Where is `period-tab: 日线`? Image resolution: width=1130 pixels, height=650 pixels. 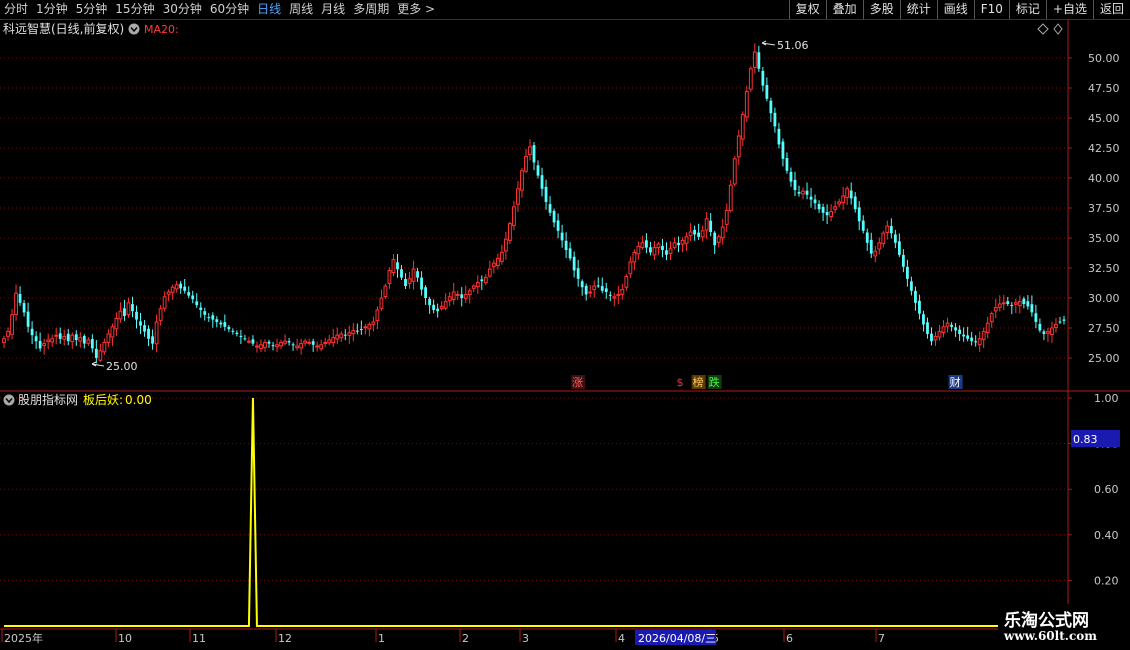
period-tab: 日线 is located at coordinates (269, 9).